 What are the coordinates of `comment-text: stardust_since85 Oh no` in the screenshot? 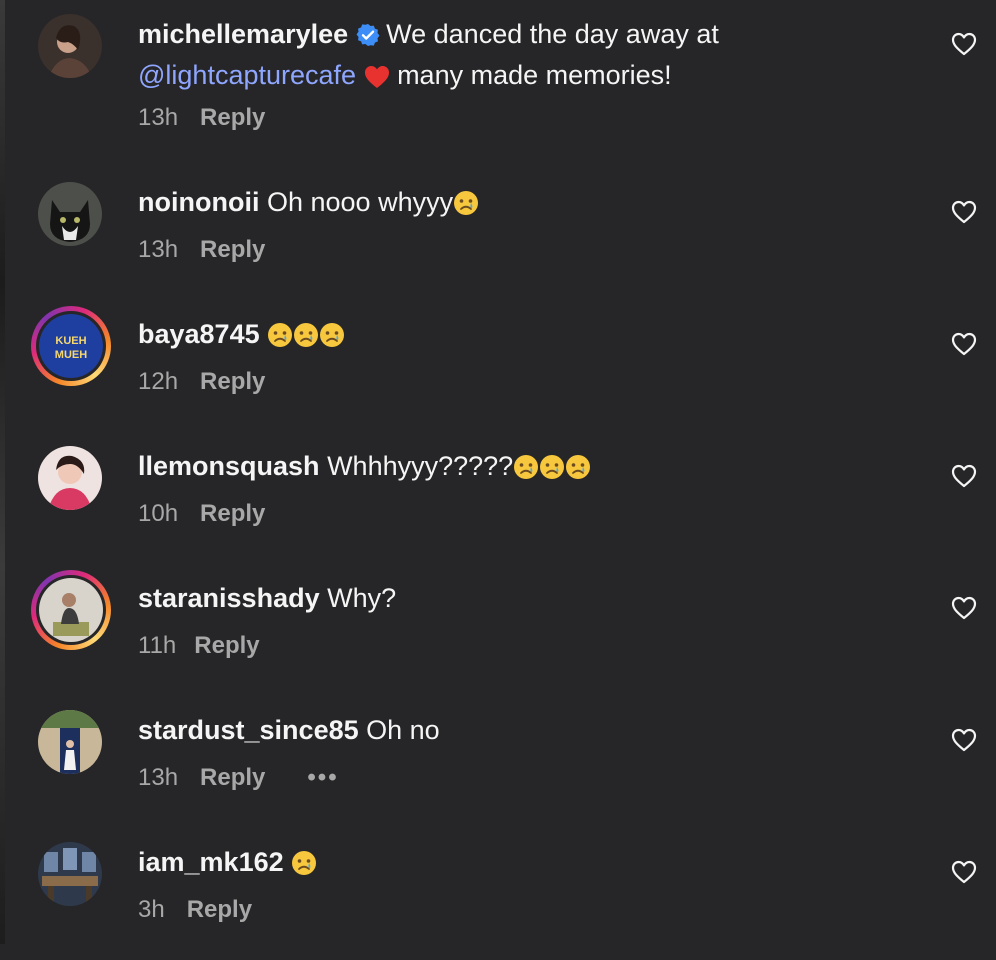 It's located at (518, 730).